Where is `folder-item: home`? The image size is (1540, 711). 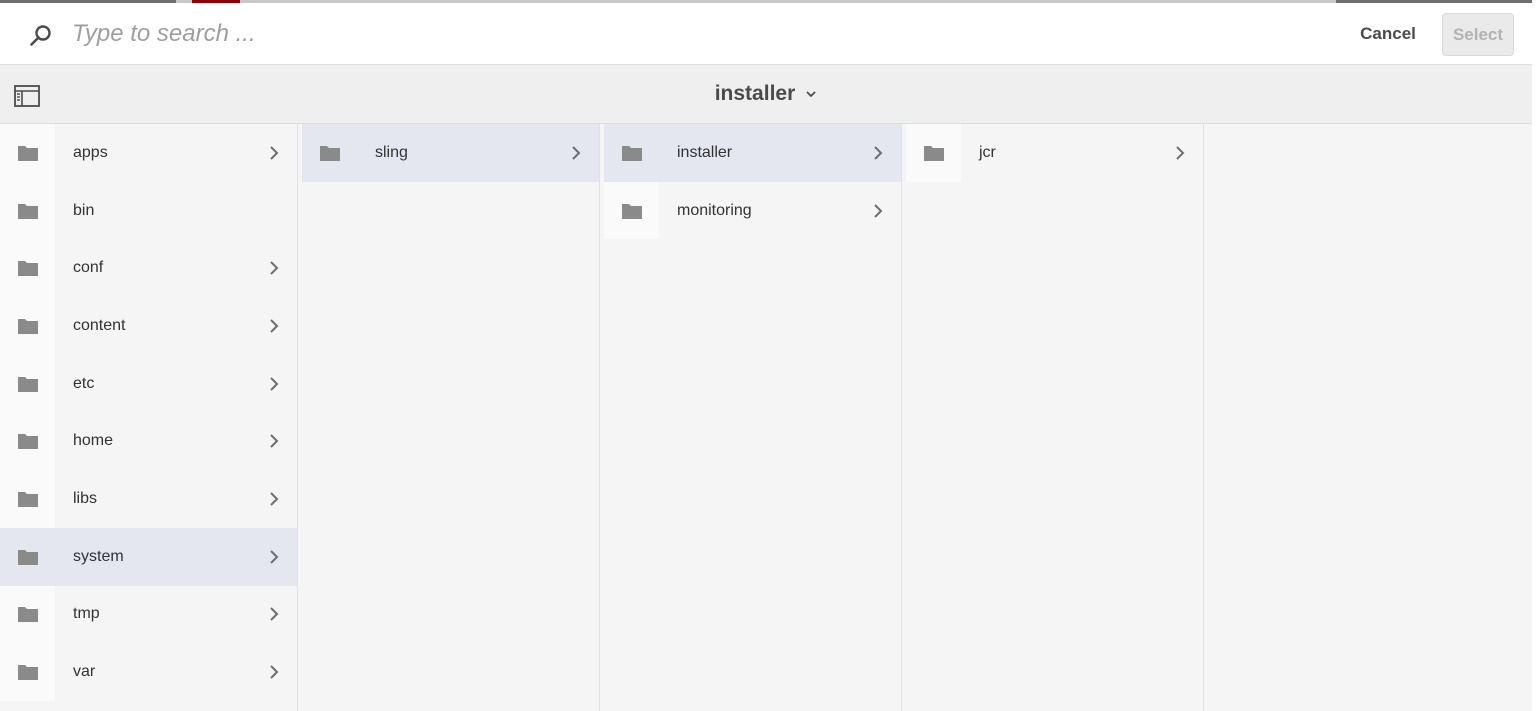 folder-item: home is located at coordinates (148, 441).